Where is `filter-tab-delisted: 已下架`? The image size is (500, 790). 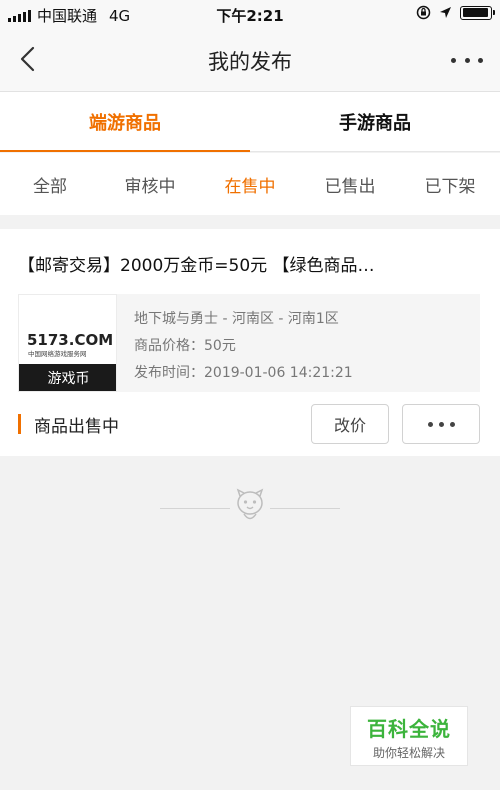
filter-tab-delisted: 已下架 is located at coordinates (450, 184).